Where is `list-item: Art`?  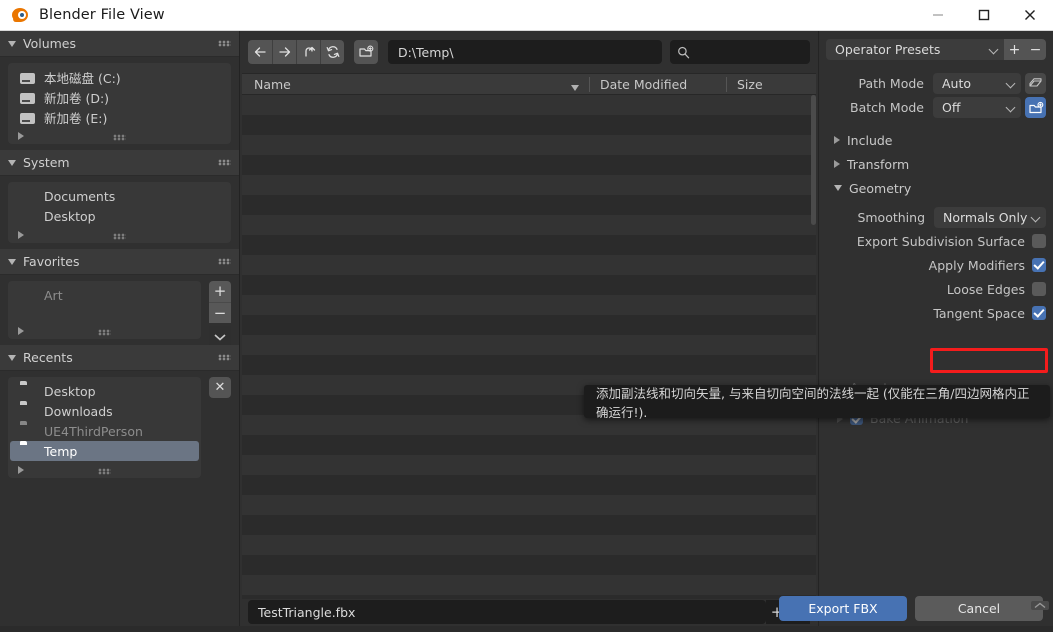
list-item: Art is located at coordinates (104, 295).